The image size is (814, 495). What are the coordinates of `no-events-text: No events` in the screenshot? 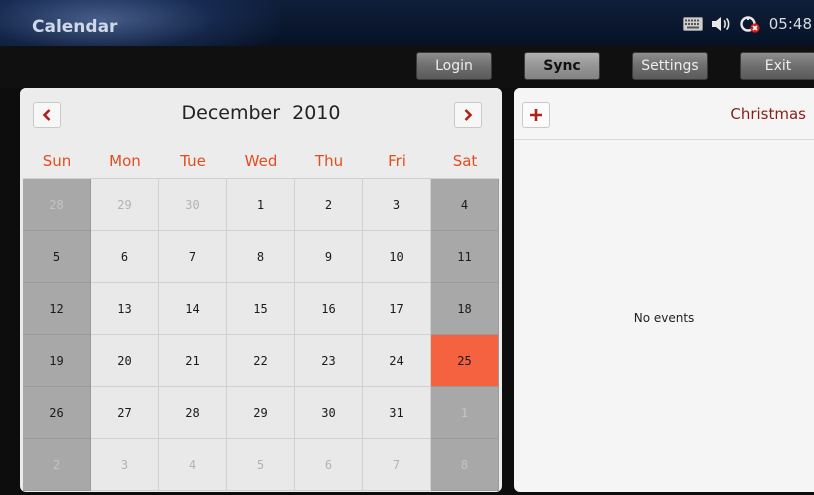 It's located at (664, 318).